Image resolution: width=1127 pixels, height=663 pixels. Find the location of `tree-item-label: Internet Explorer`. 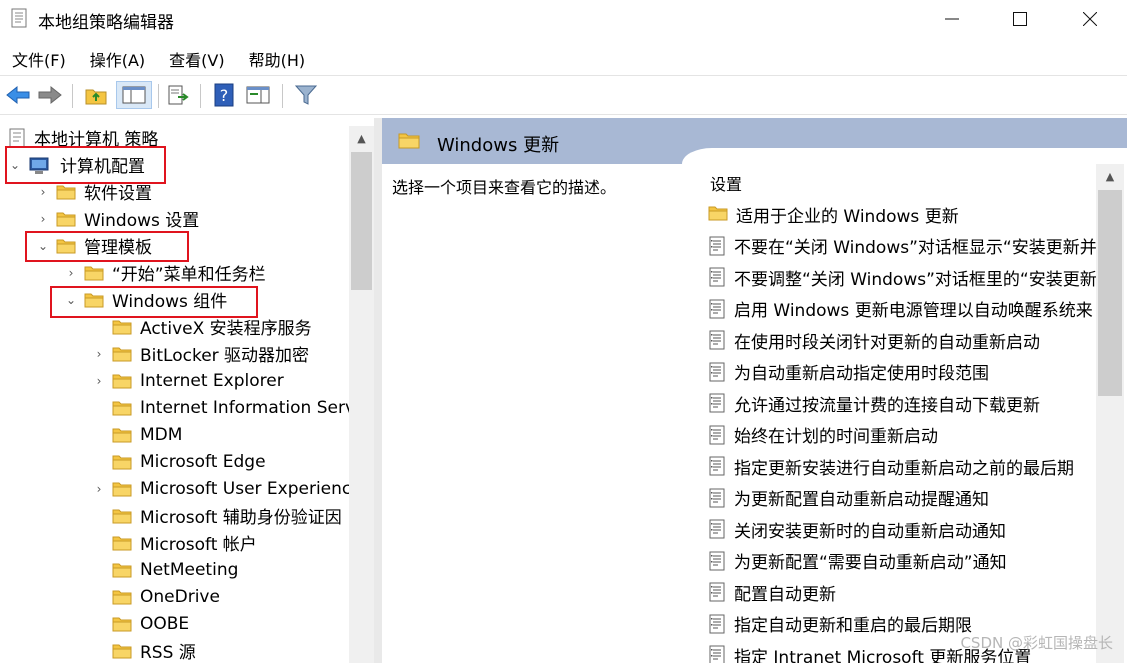

tree-item-label: Internet Explorer is located at coordinates (212, 380).